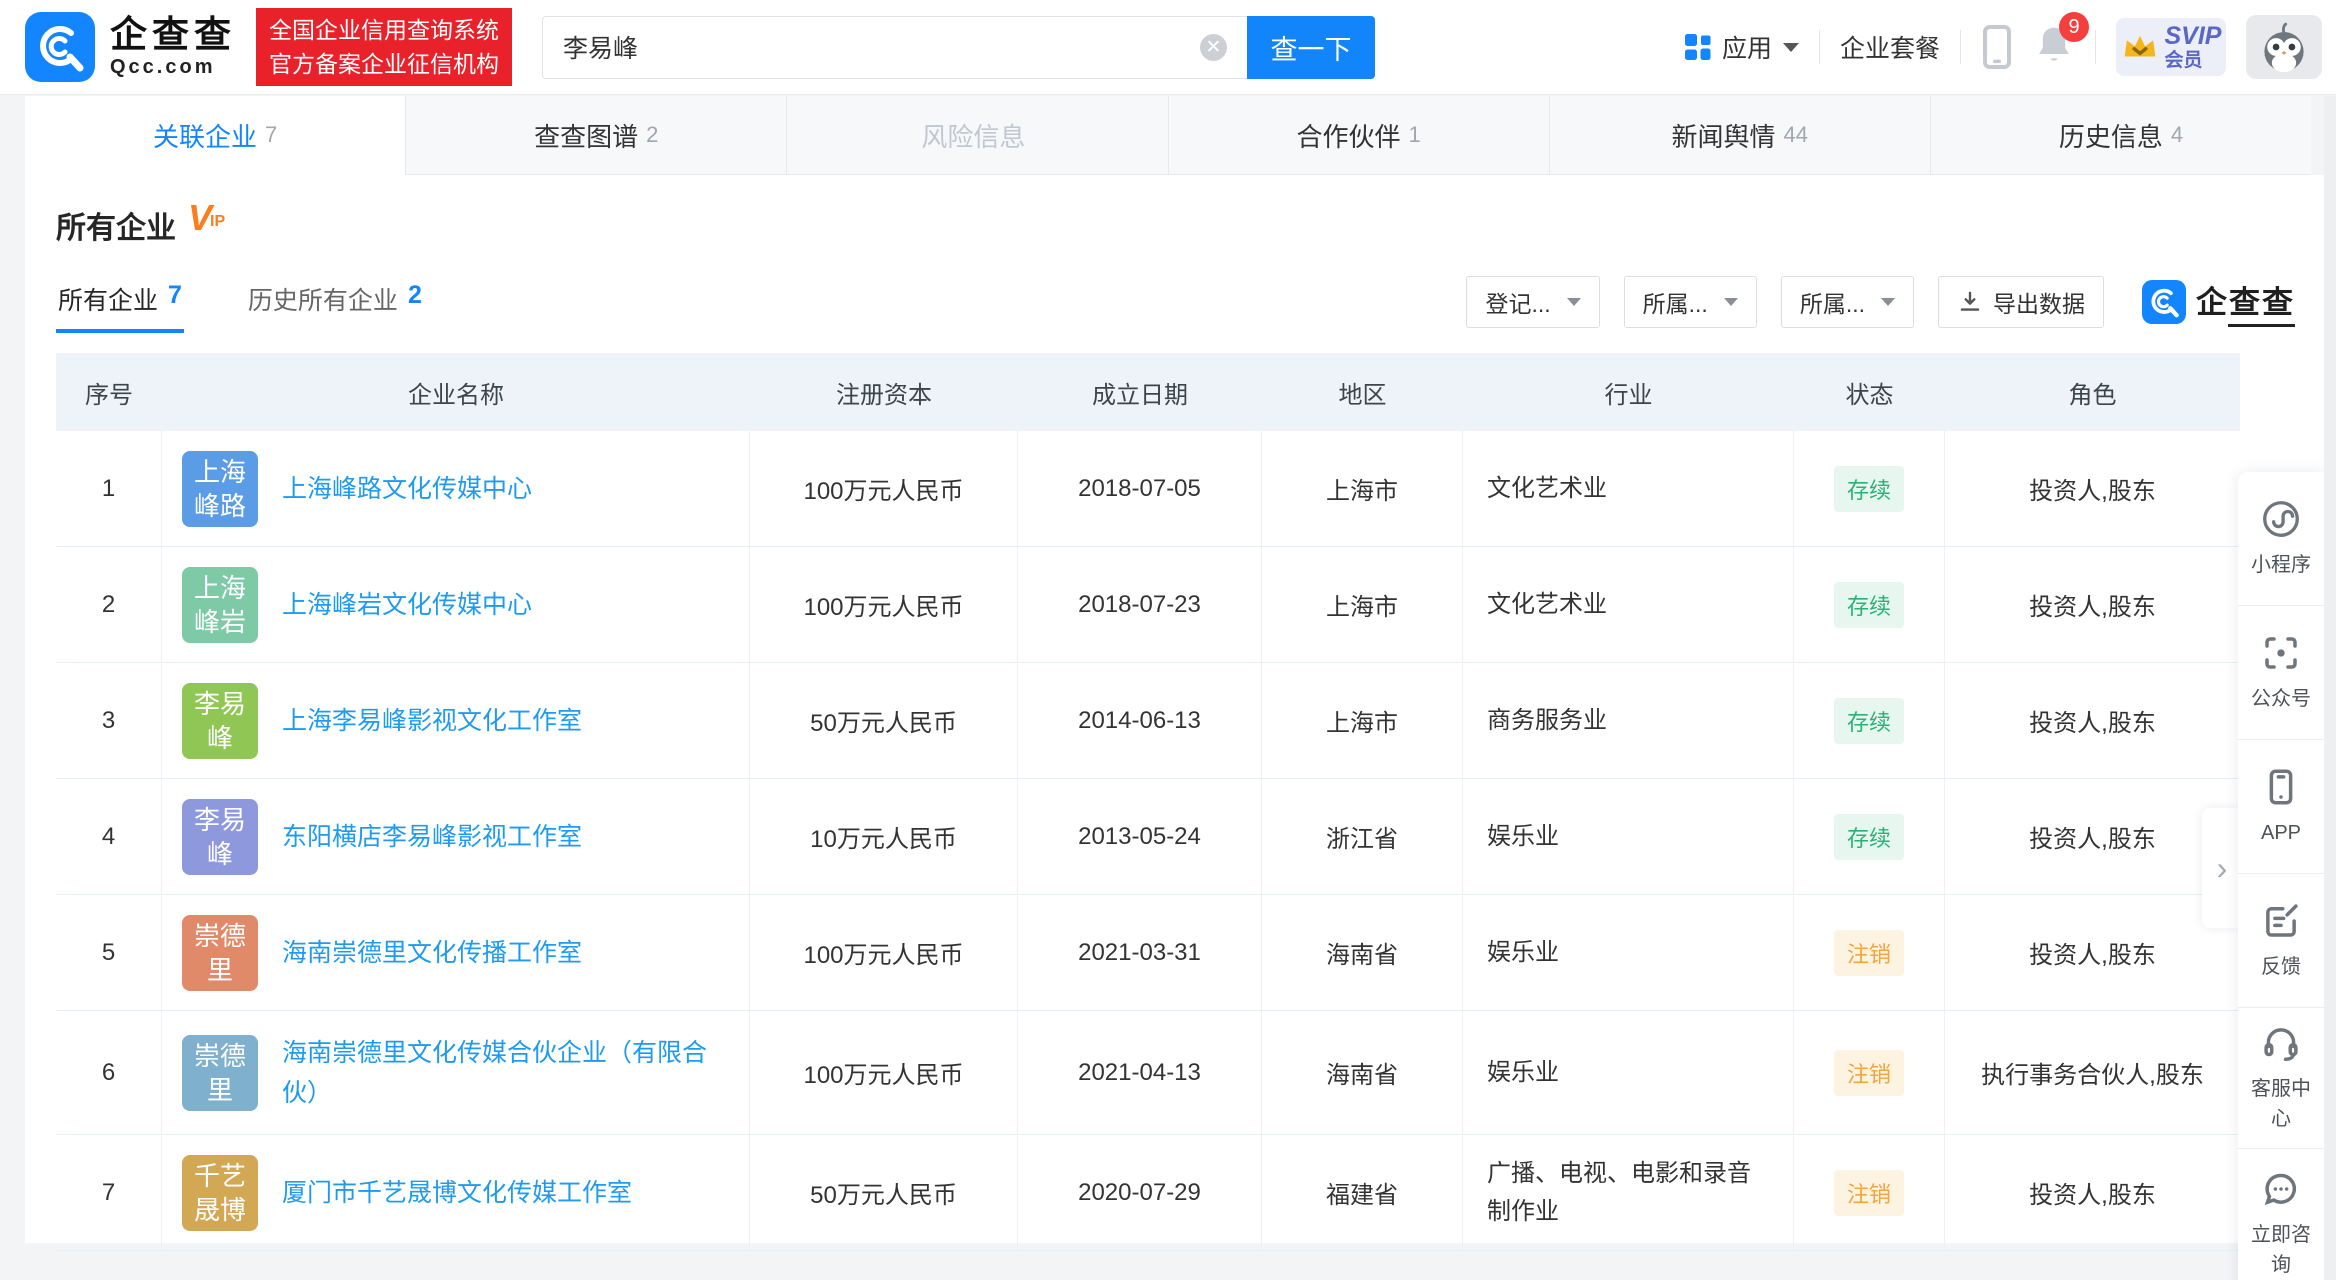 Image resolution: width=2336 pixels, height=1280 pixels. I want to click on slogan-line1: 全国企业信用查询系统, so click(384, 30).